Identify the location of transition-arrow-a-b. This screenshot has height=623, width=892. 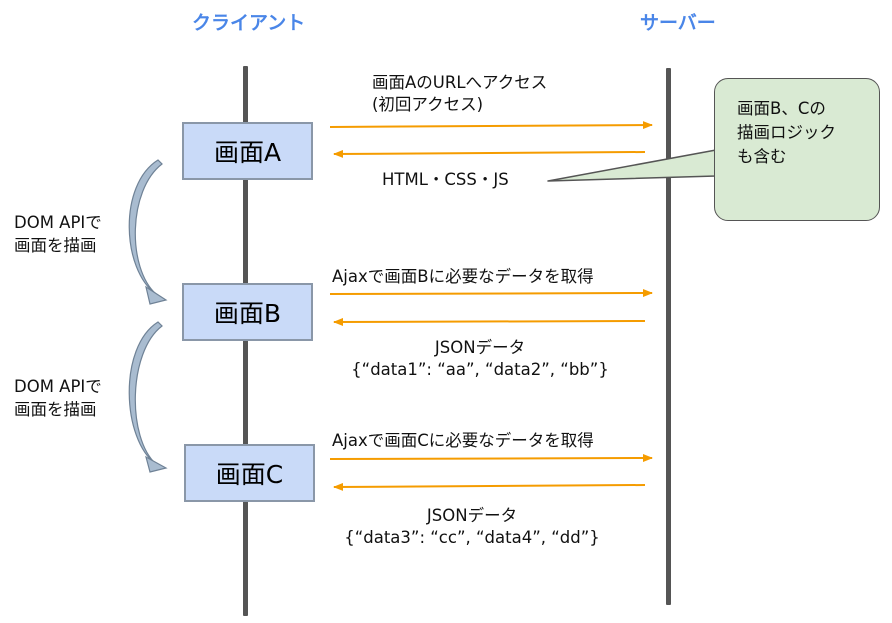
(148, 232).